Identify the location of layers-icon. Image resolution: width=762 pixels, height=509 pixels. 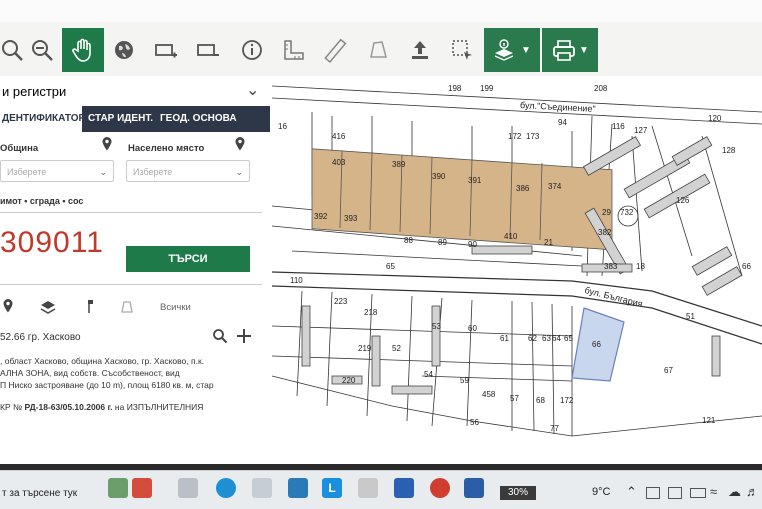
(48, 307).